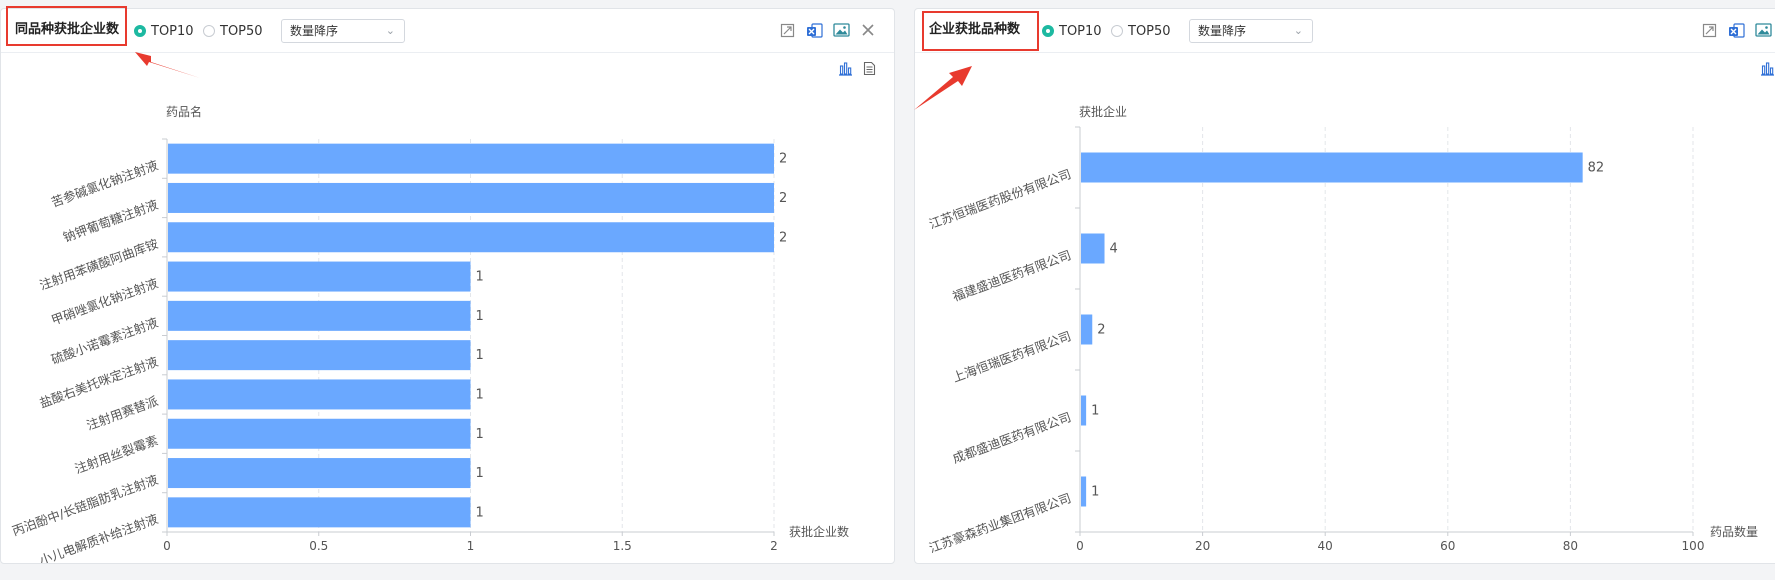 Image resolution: width=1775 pixels, height=580 pixels. I want to click on x-tick-label: 20, so click(1202, 546).